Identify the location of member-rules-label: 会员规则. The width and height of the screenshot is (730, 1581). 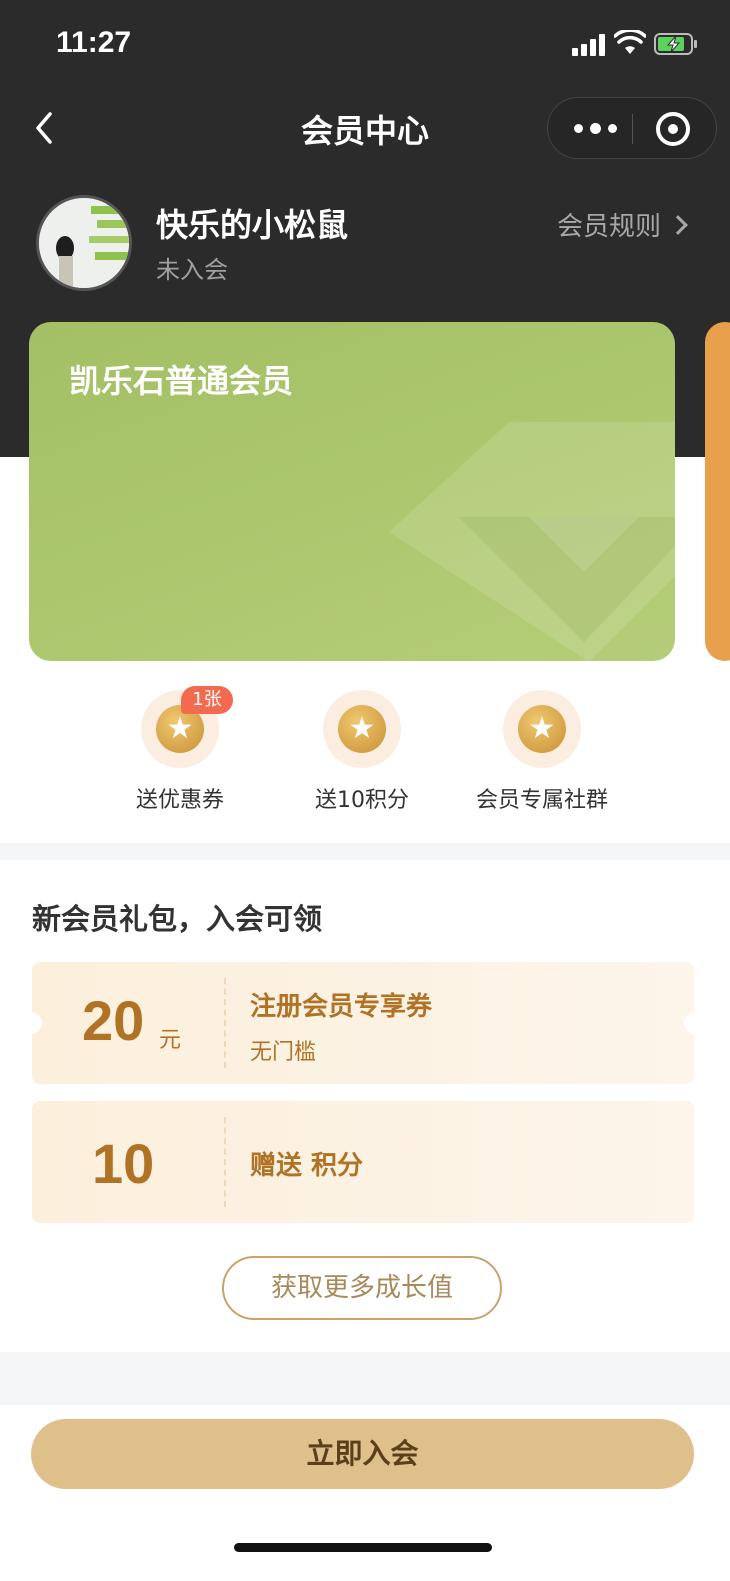
(609, 227).